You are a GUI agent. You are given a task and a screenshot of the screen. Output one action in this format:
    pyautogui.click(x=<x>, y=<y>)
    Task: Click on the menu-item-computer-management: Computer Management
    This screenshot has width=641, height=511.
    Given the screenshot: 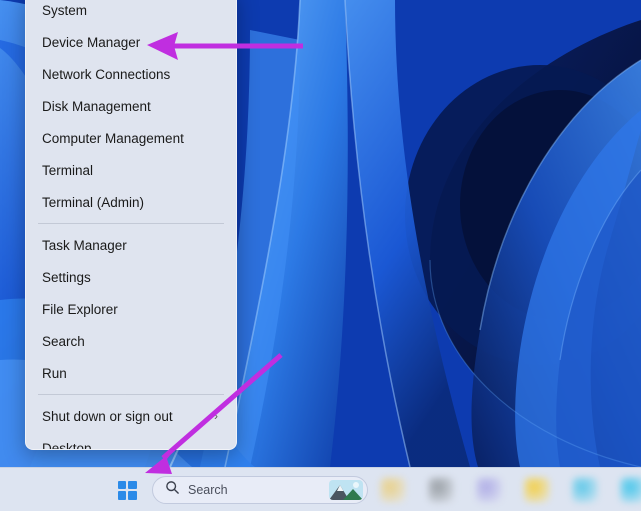 What is the action you would take?
    pyautogui.click(x=131, y=138)
    